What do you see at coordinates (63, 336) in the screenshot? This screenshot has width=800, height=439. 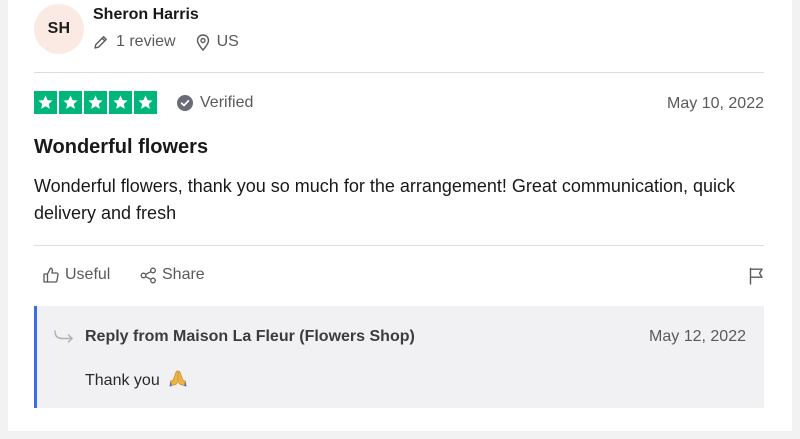 I see `reply-arrow-icon` at bounding box center [63, 336].